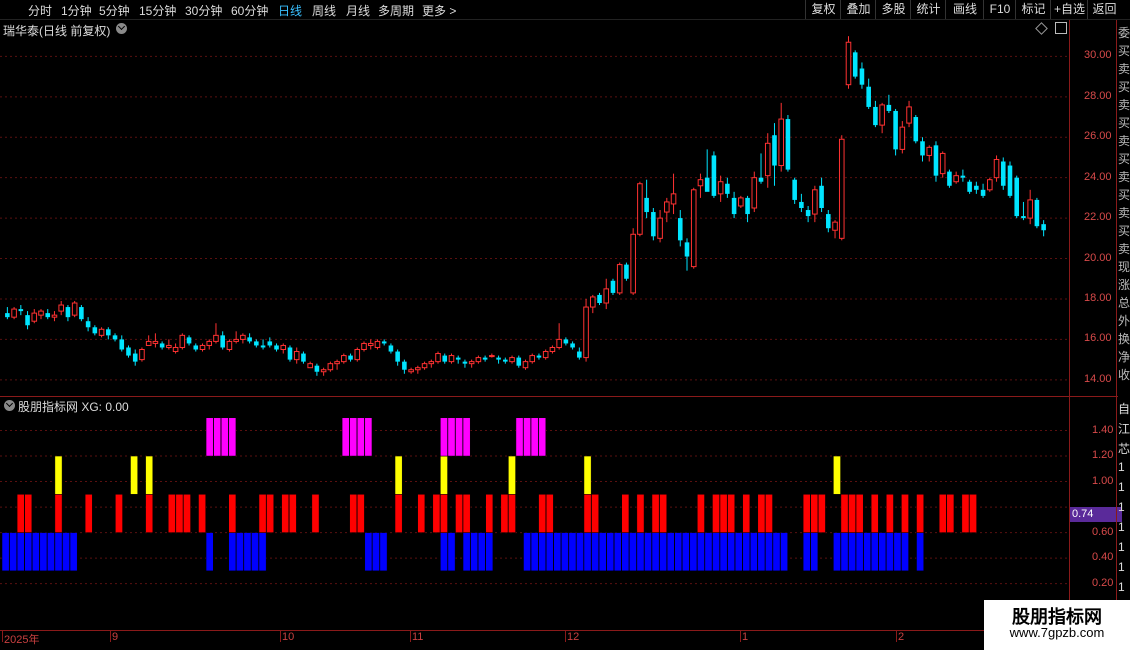 The width and height of the screenshot is (1130, 650). Describe the element at coordinates (114, 10) in the screenshot. I see `tab-2: 5分钟` at that location.